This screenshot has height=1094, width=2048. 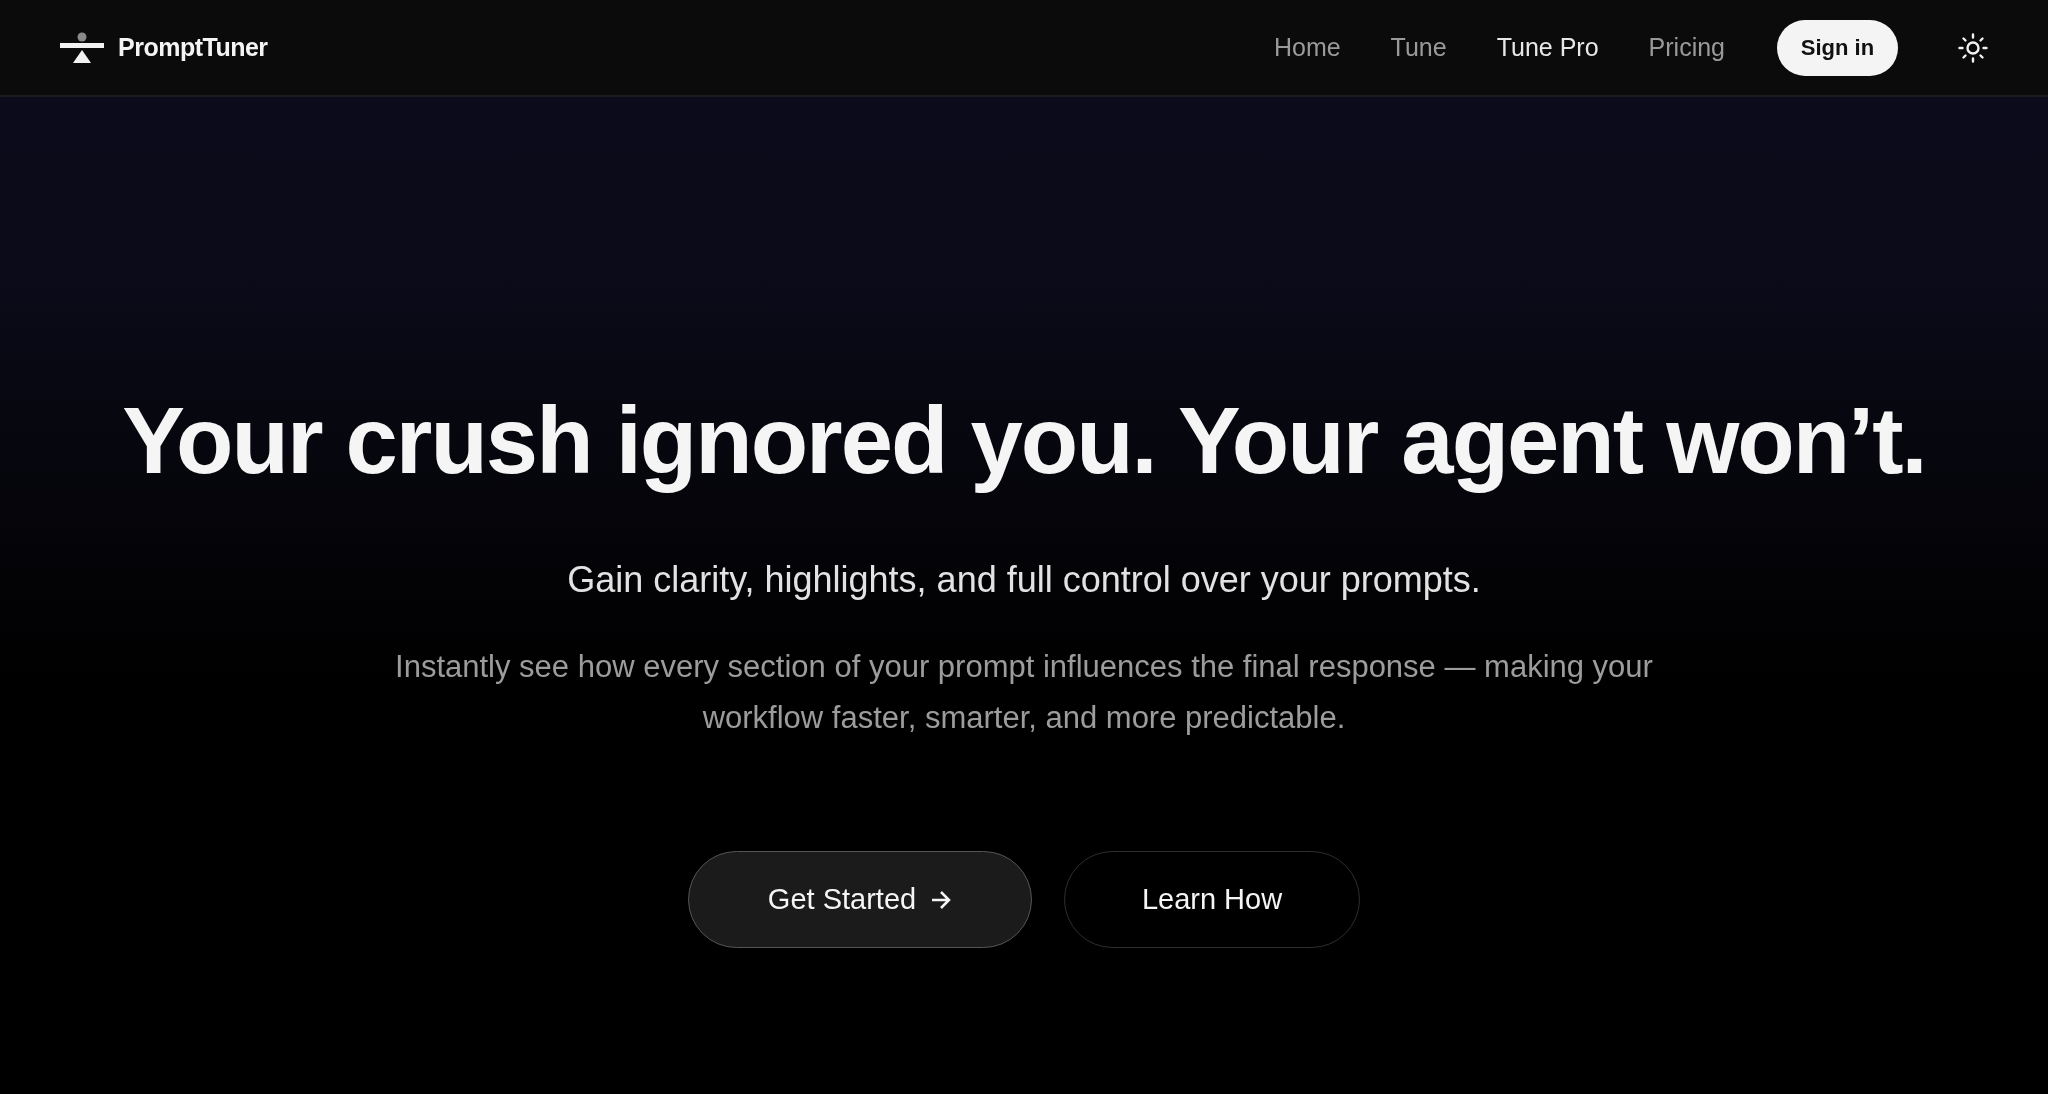 What do you see at coordinates (1024, 692) in the screenshot?
I see `description: Instantly see how every section of your prompt influences the final response — making your workflow faster, smarter, and more predictable.` at bounding box center [1024, 692].